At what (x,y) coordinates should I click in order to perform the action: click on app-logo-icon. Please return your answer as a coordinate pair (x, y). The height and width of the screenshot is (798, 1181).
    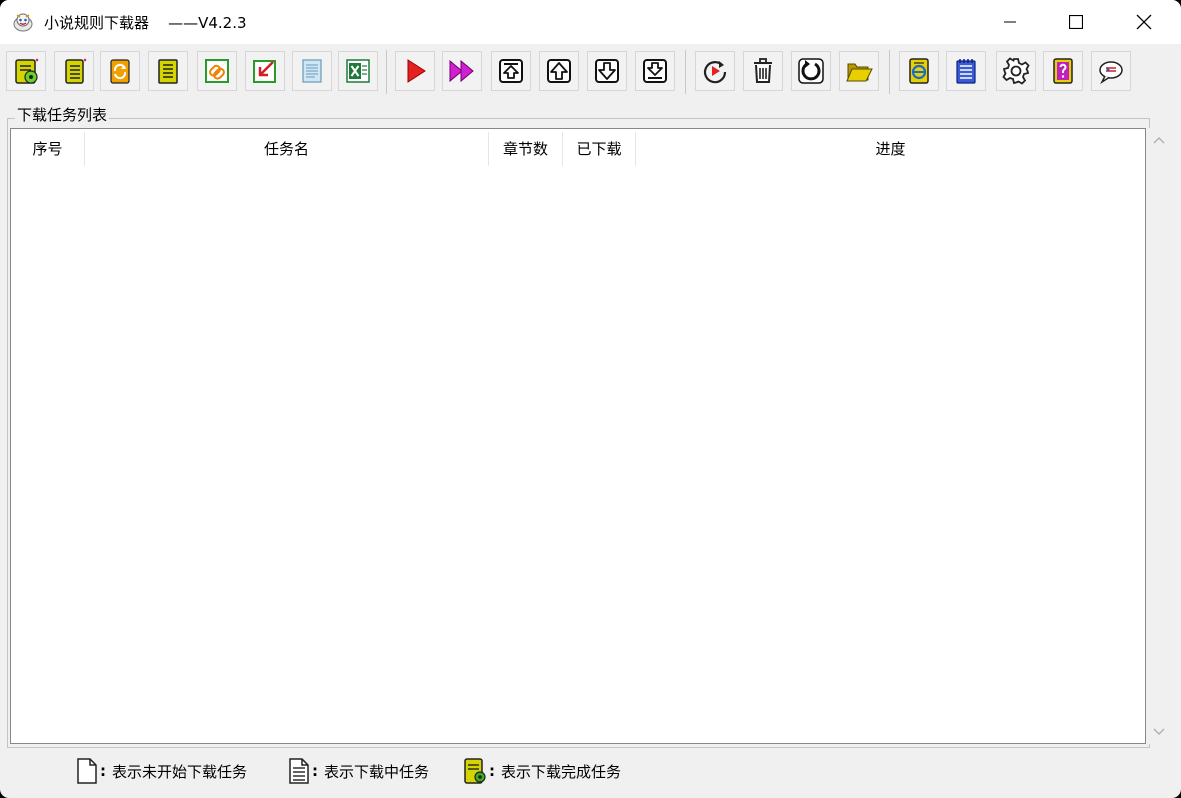
    Looking at the image, I should click on (23, 22).